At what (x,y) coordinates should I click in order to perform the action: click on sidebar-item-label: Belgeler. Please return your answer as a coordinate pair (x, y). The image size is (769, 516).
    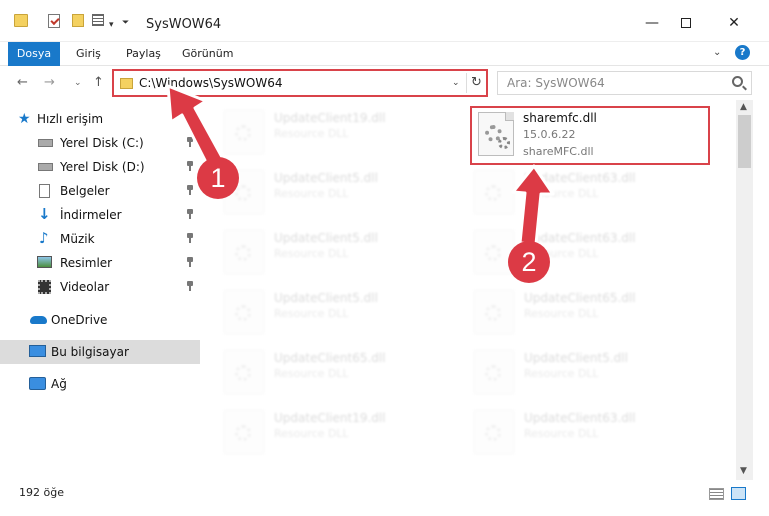
    Looking at the image, I should click on (85, 191).